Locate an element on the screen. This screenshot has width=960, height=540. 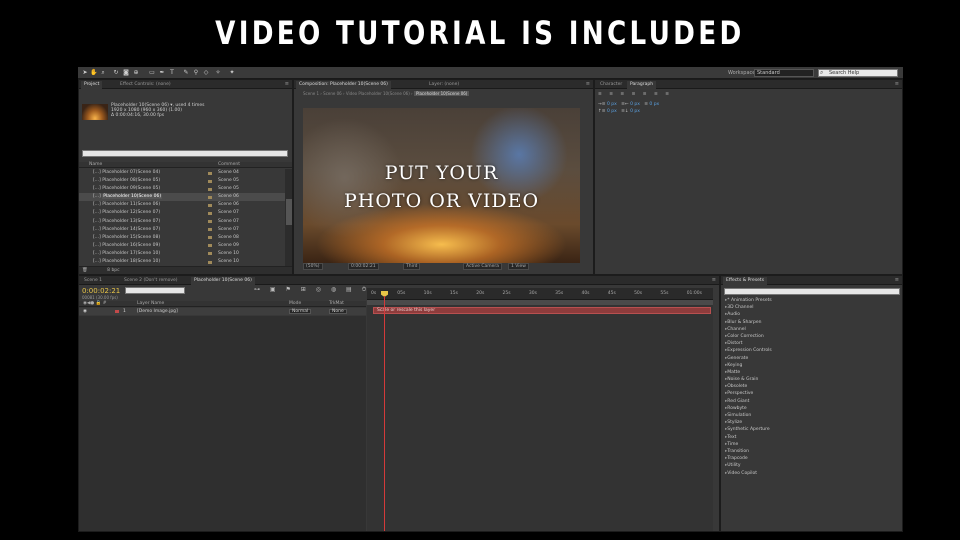
views-select: 1 View is located at coordinates (518, 266).